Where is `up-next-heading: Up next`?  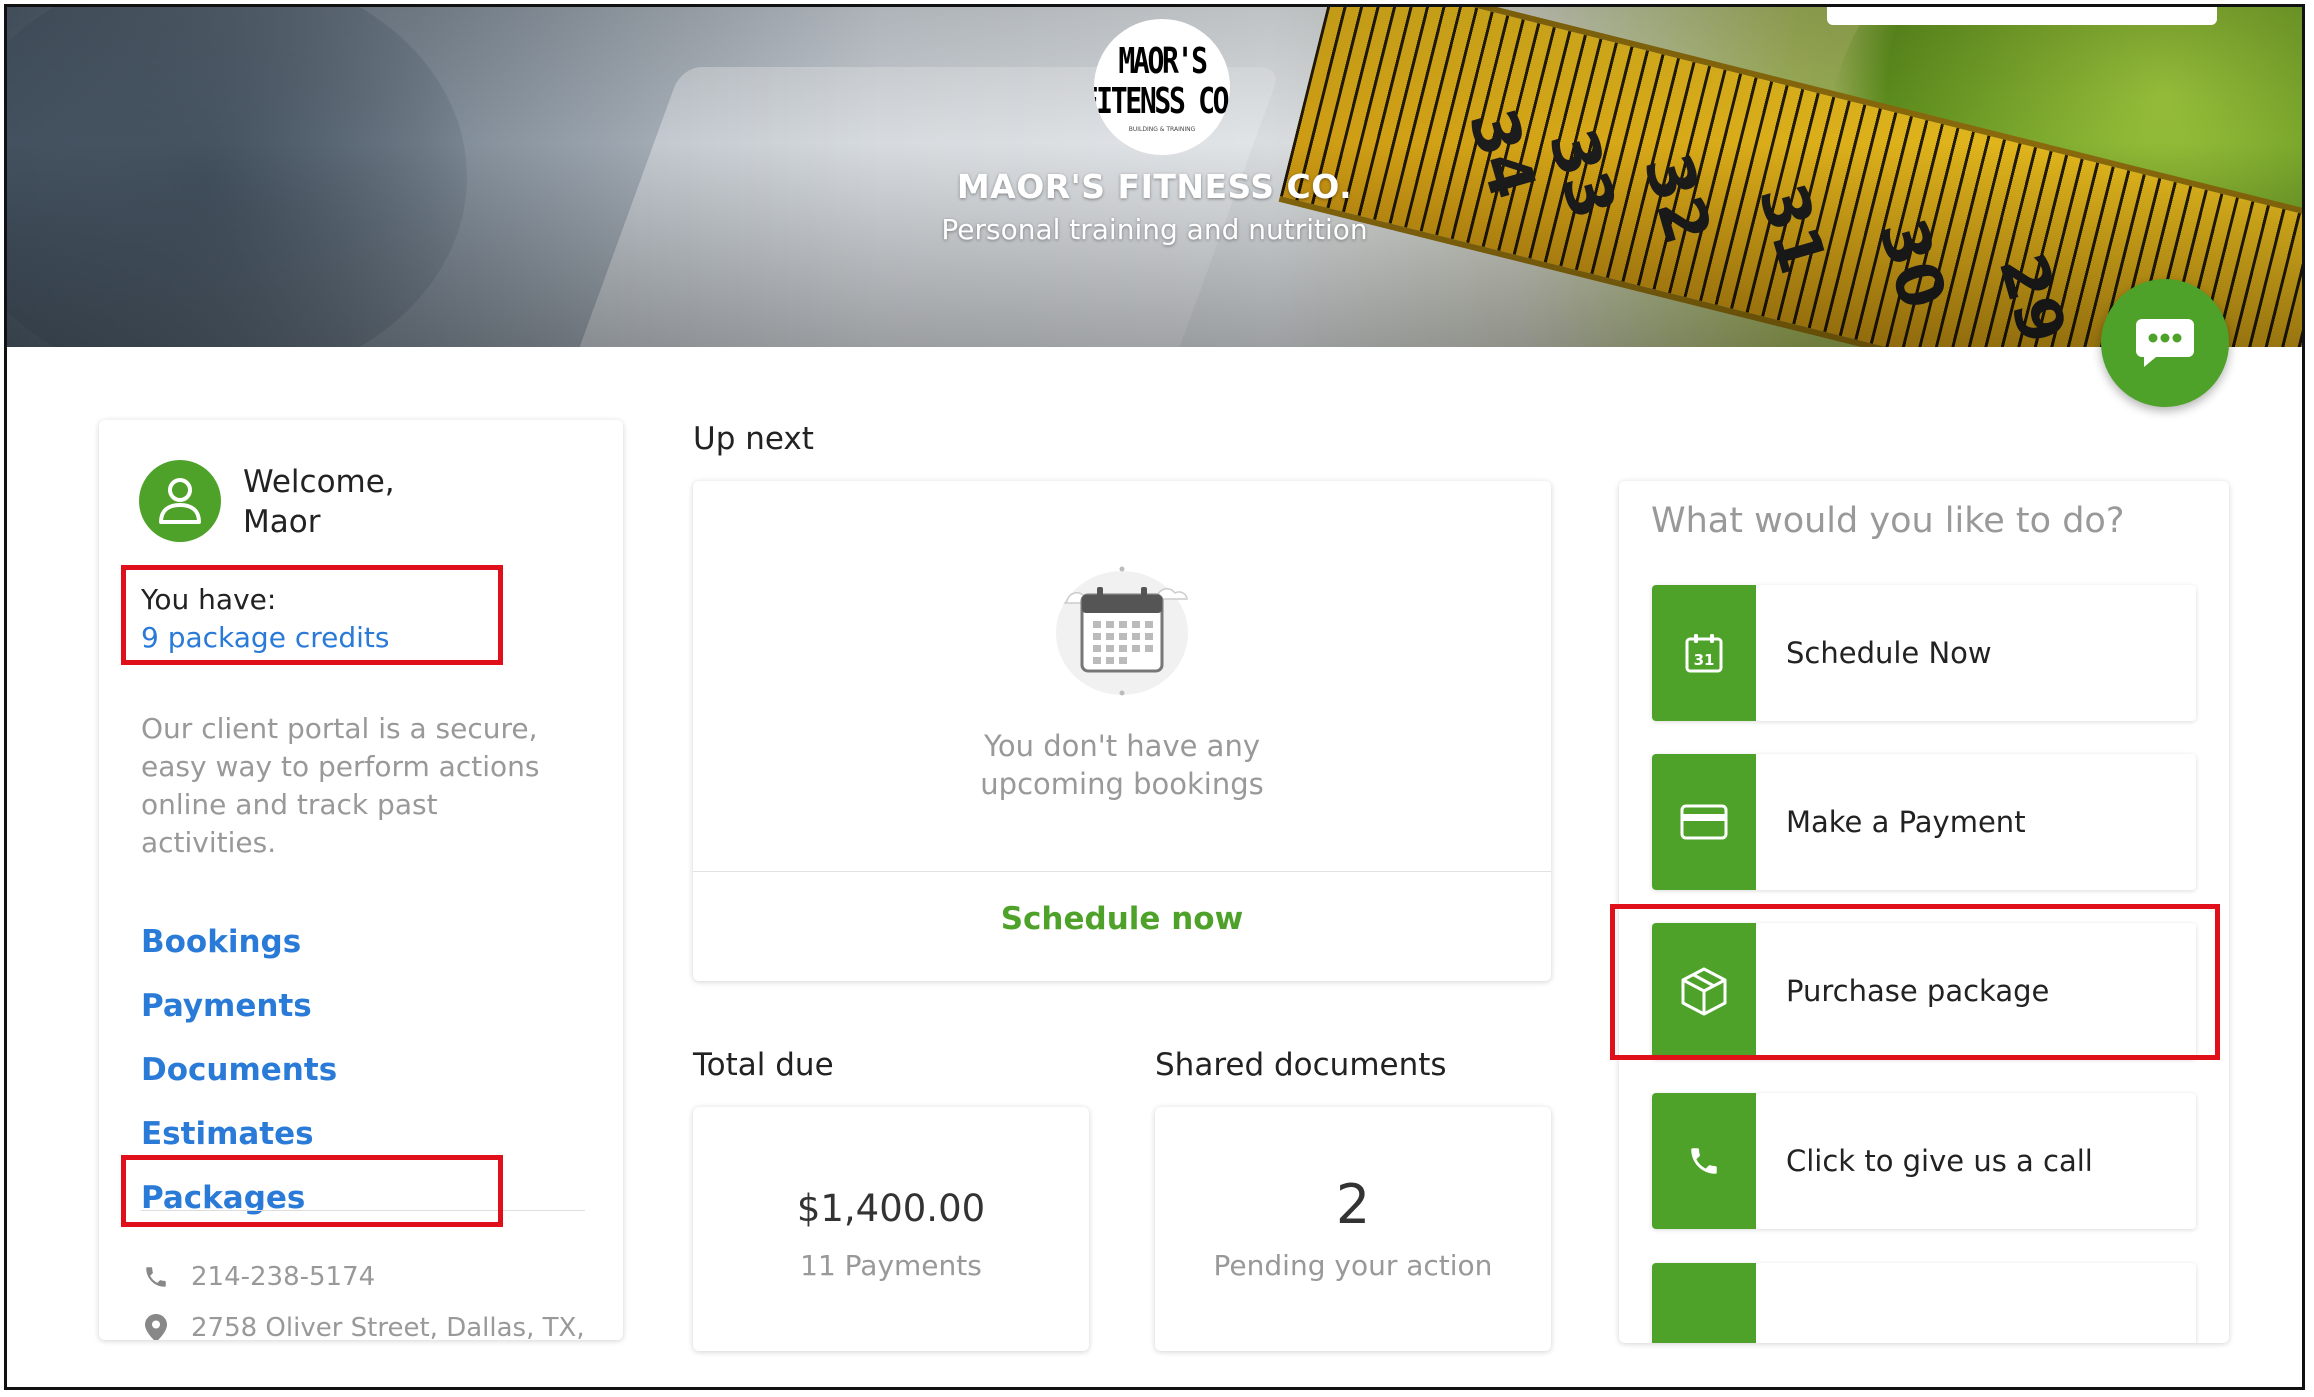 up-next-heading: Up next is located at coordinates (753, 439).